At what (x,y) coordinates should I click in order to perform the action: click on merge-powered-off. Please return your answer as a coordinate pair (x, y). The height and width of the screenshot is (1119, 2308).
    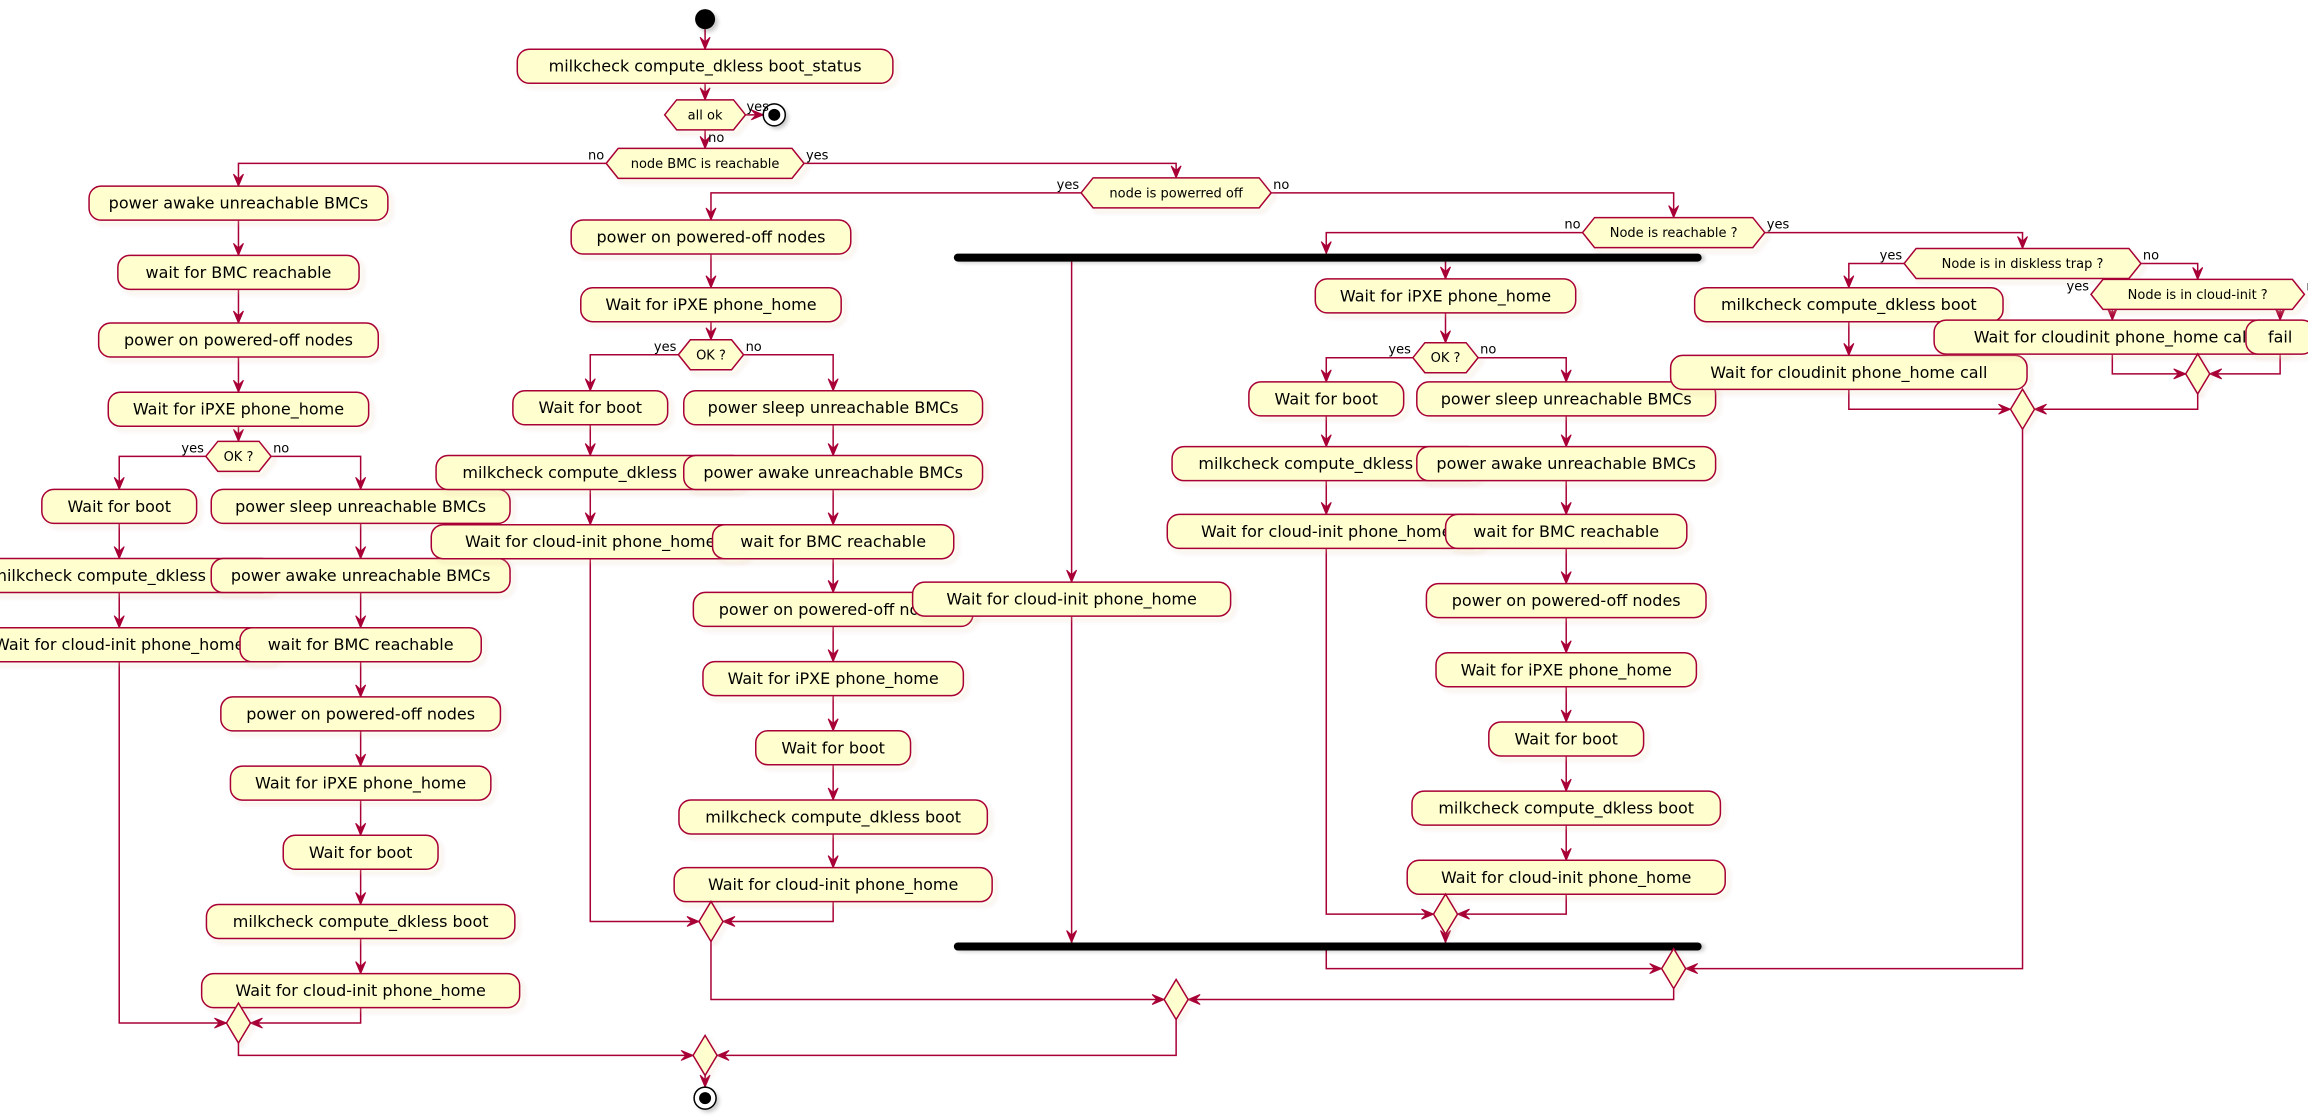
    Looking at the image, I should click on (1178, 1001).